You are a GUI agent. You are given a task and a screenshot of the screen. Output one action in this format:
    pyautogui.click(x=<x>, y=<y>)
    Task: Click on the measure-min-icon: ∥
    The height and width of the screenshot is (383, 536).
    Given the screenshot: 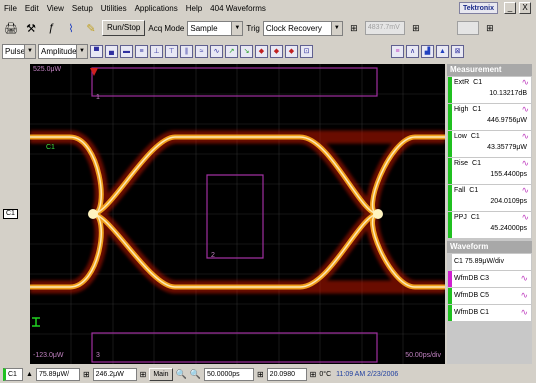 What is the action you would take?
    pyautogui.click(x=186, y=51)
    